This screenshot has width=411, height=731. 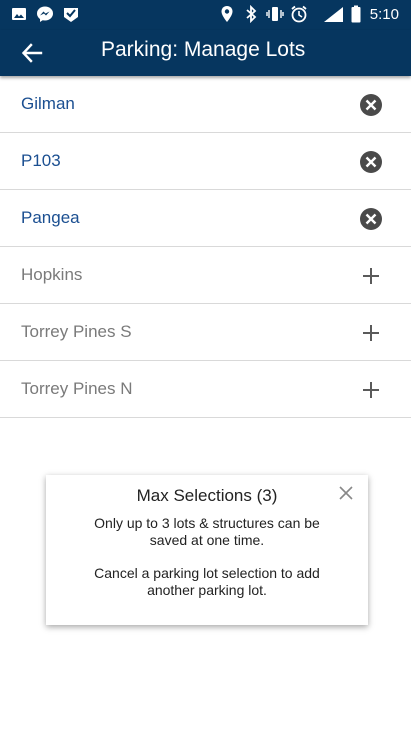 What do you see at coordinates (251, 14) in the screenshot?
I see `bluetooth-icon` at bounding box center [251, 14].